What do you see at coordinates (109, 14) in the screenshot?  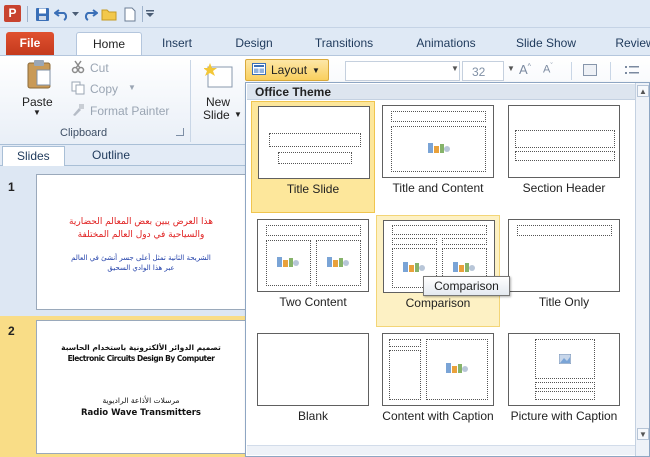 I see `open-folder-icon` at bounding box center [109, 14].